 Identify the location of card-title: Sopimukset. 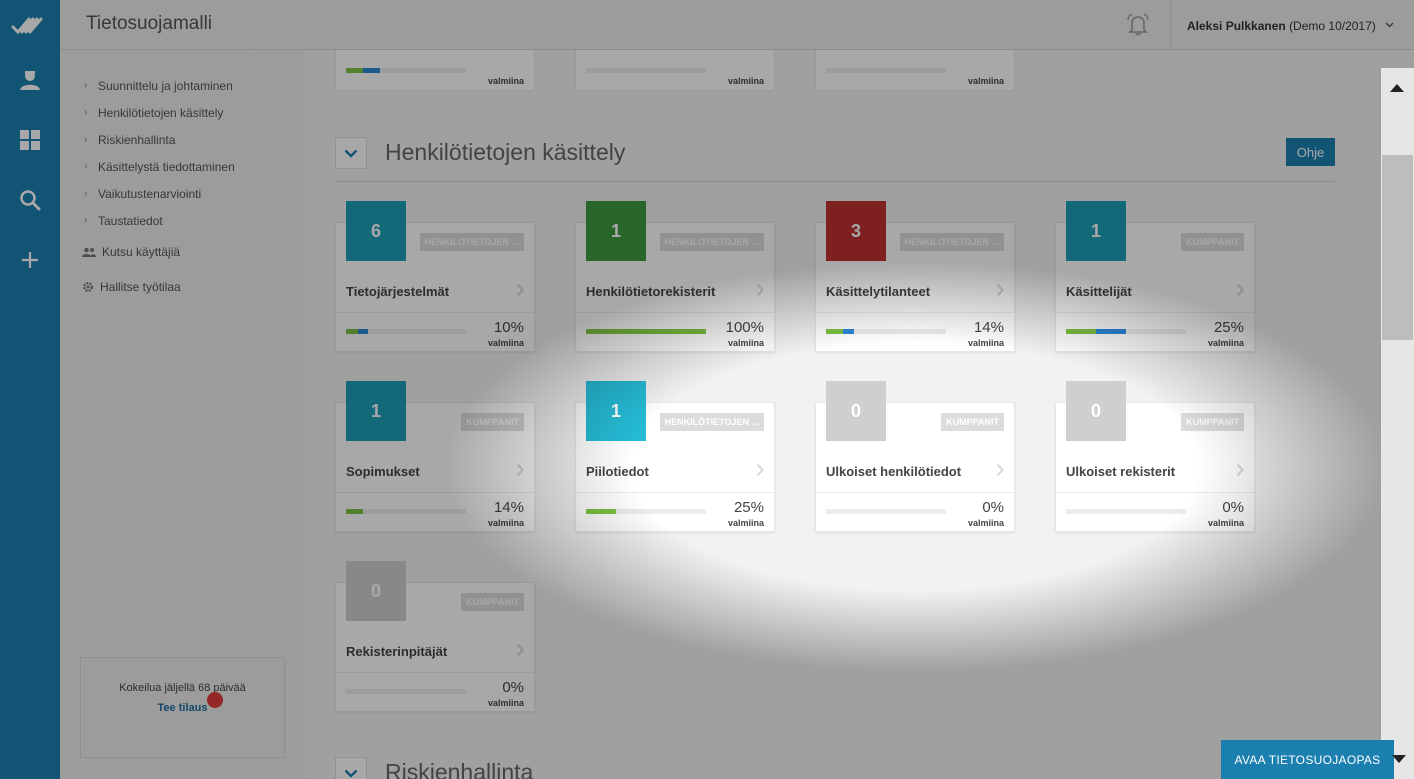
(383, 471).